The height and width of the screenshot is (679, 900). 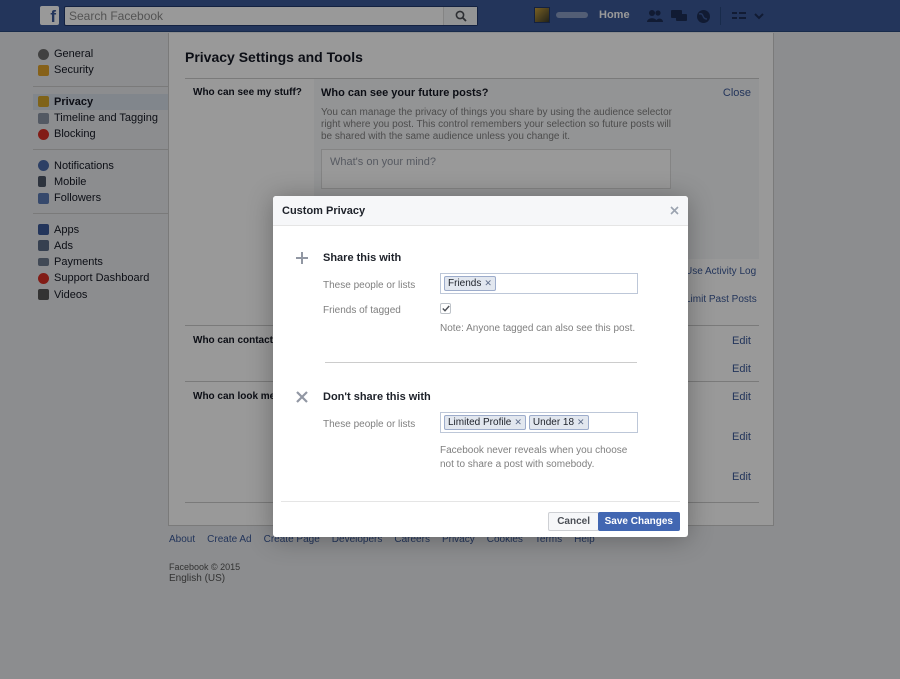 I want to click on dialog-footer: Cancel Save Changes, so click(x=480, y=519).